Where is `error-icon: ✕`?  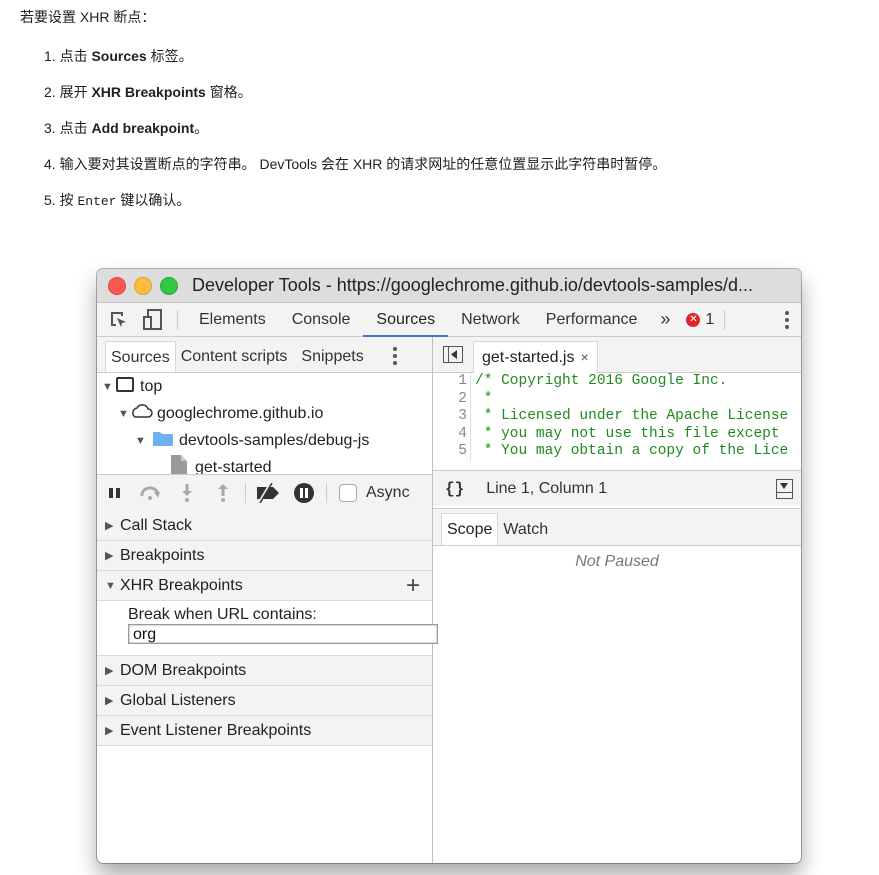
error-icon: ✕ is located at coordinates (693, 319).